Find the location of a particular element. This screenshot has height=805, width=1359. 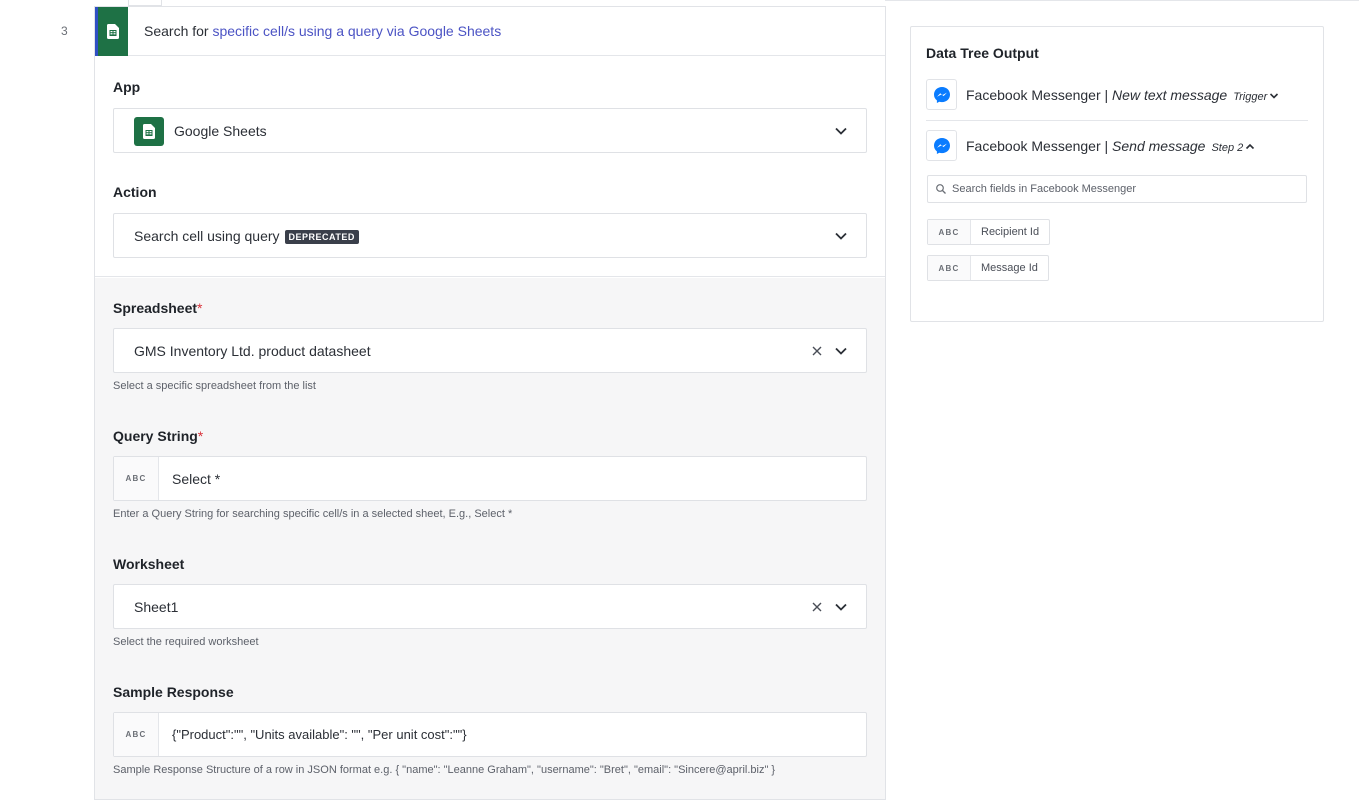

tree-item-tag: Trigger is located at coordinates (1250, 97).